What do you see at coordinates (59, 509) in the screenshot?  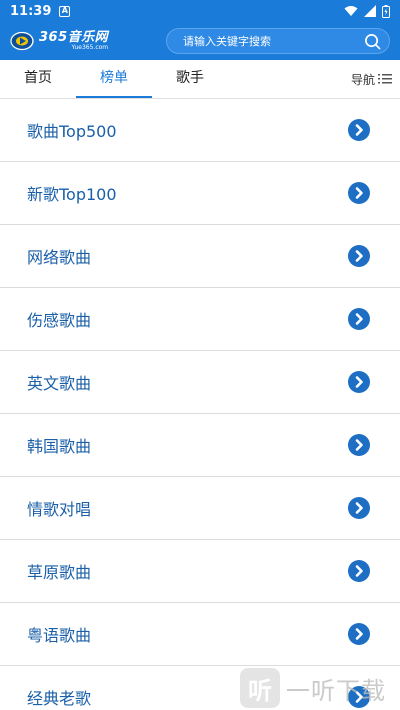 I see `list-item-label: 情歌对唱` at bounding box center [59, 509].